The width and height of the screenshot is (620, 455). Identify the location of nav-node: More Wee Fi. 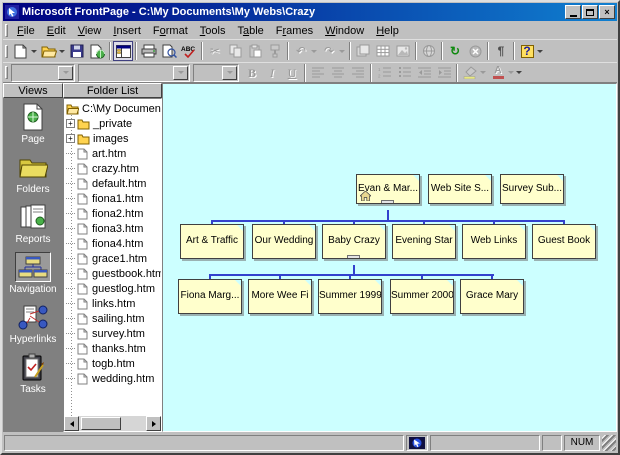
(280, 296).